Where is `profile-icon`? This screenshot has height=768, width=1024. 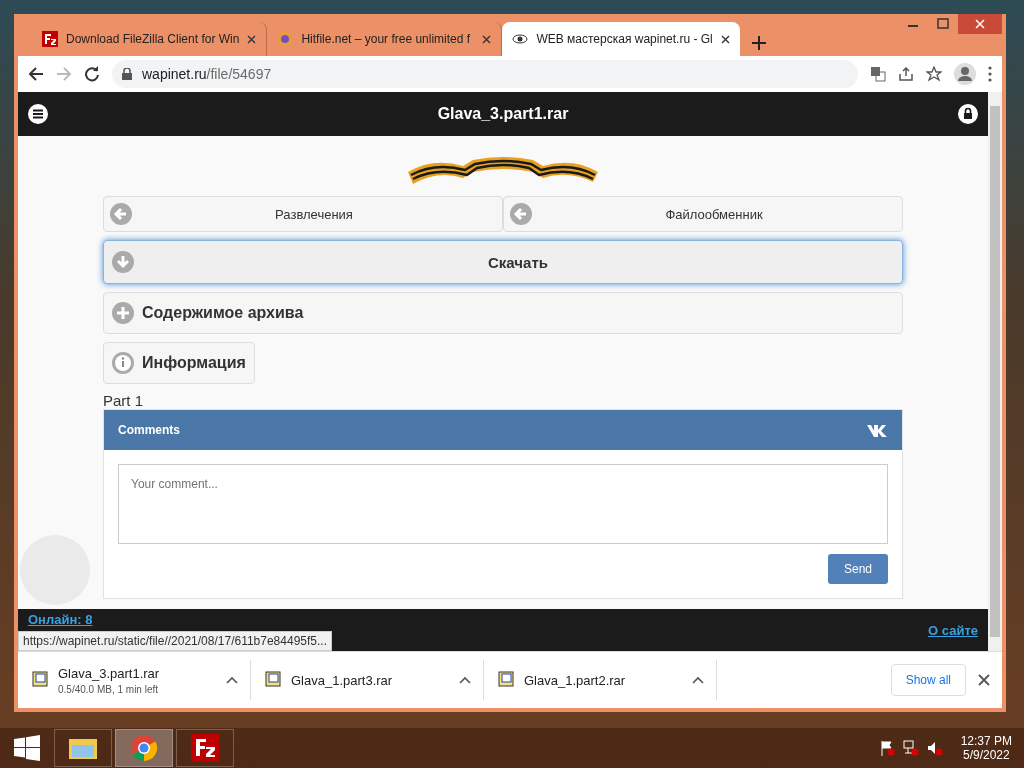 profile-icon is located at coordinates (965, 74).